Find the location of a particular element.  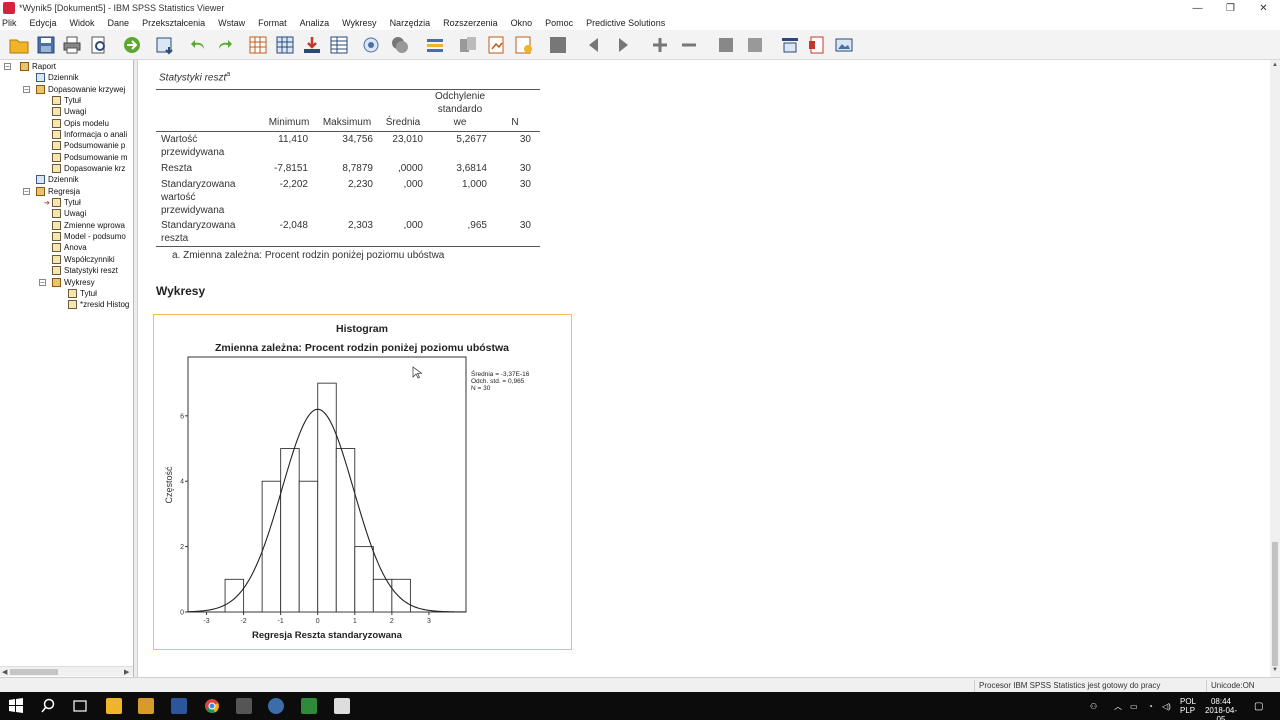

search-icon is located at coordinates (48, 706).